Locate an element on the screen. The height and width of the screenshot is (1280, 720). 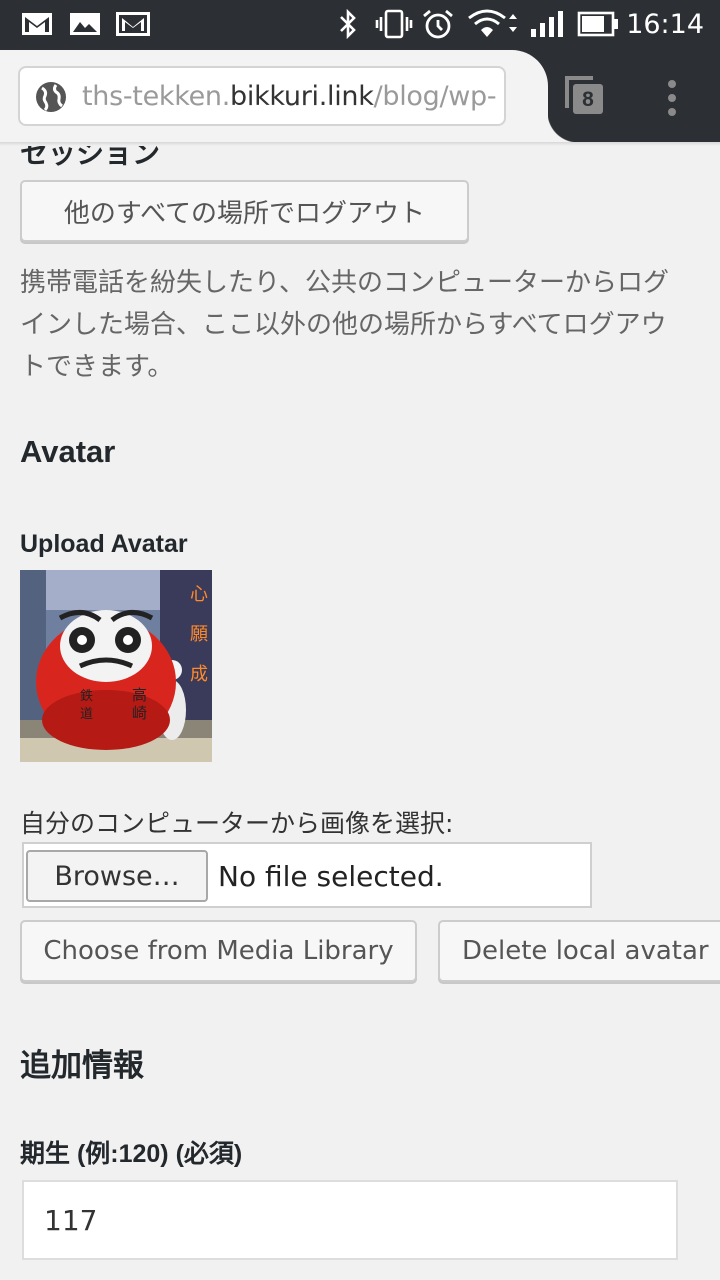
overflow-menu-icon is located at coordinates (672, 98).